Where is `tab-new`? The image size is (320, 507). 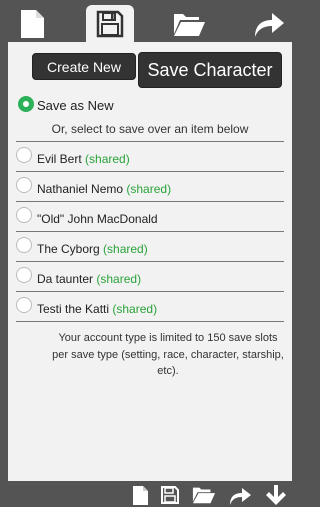
tab-new is located at coordinates (32, 23).